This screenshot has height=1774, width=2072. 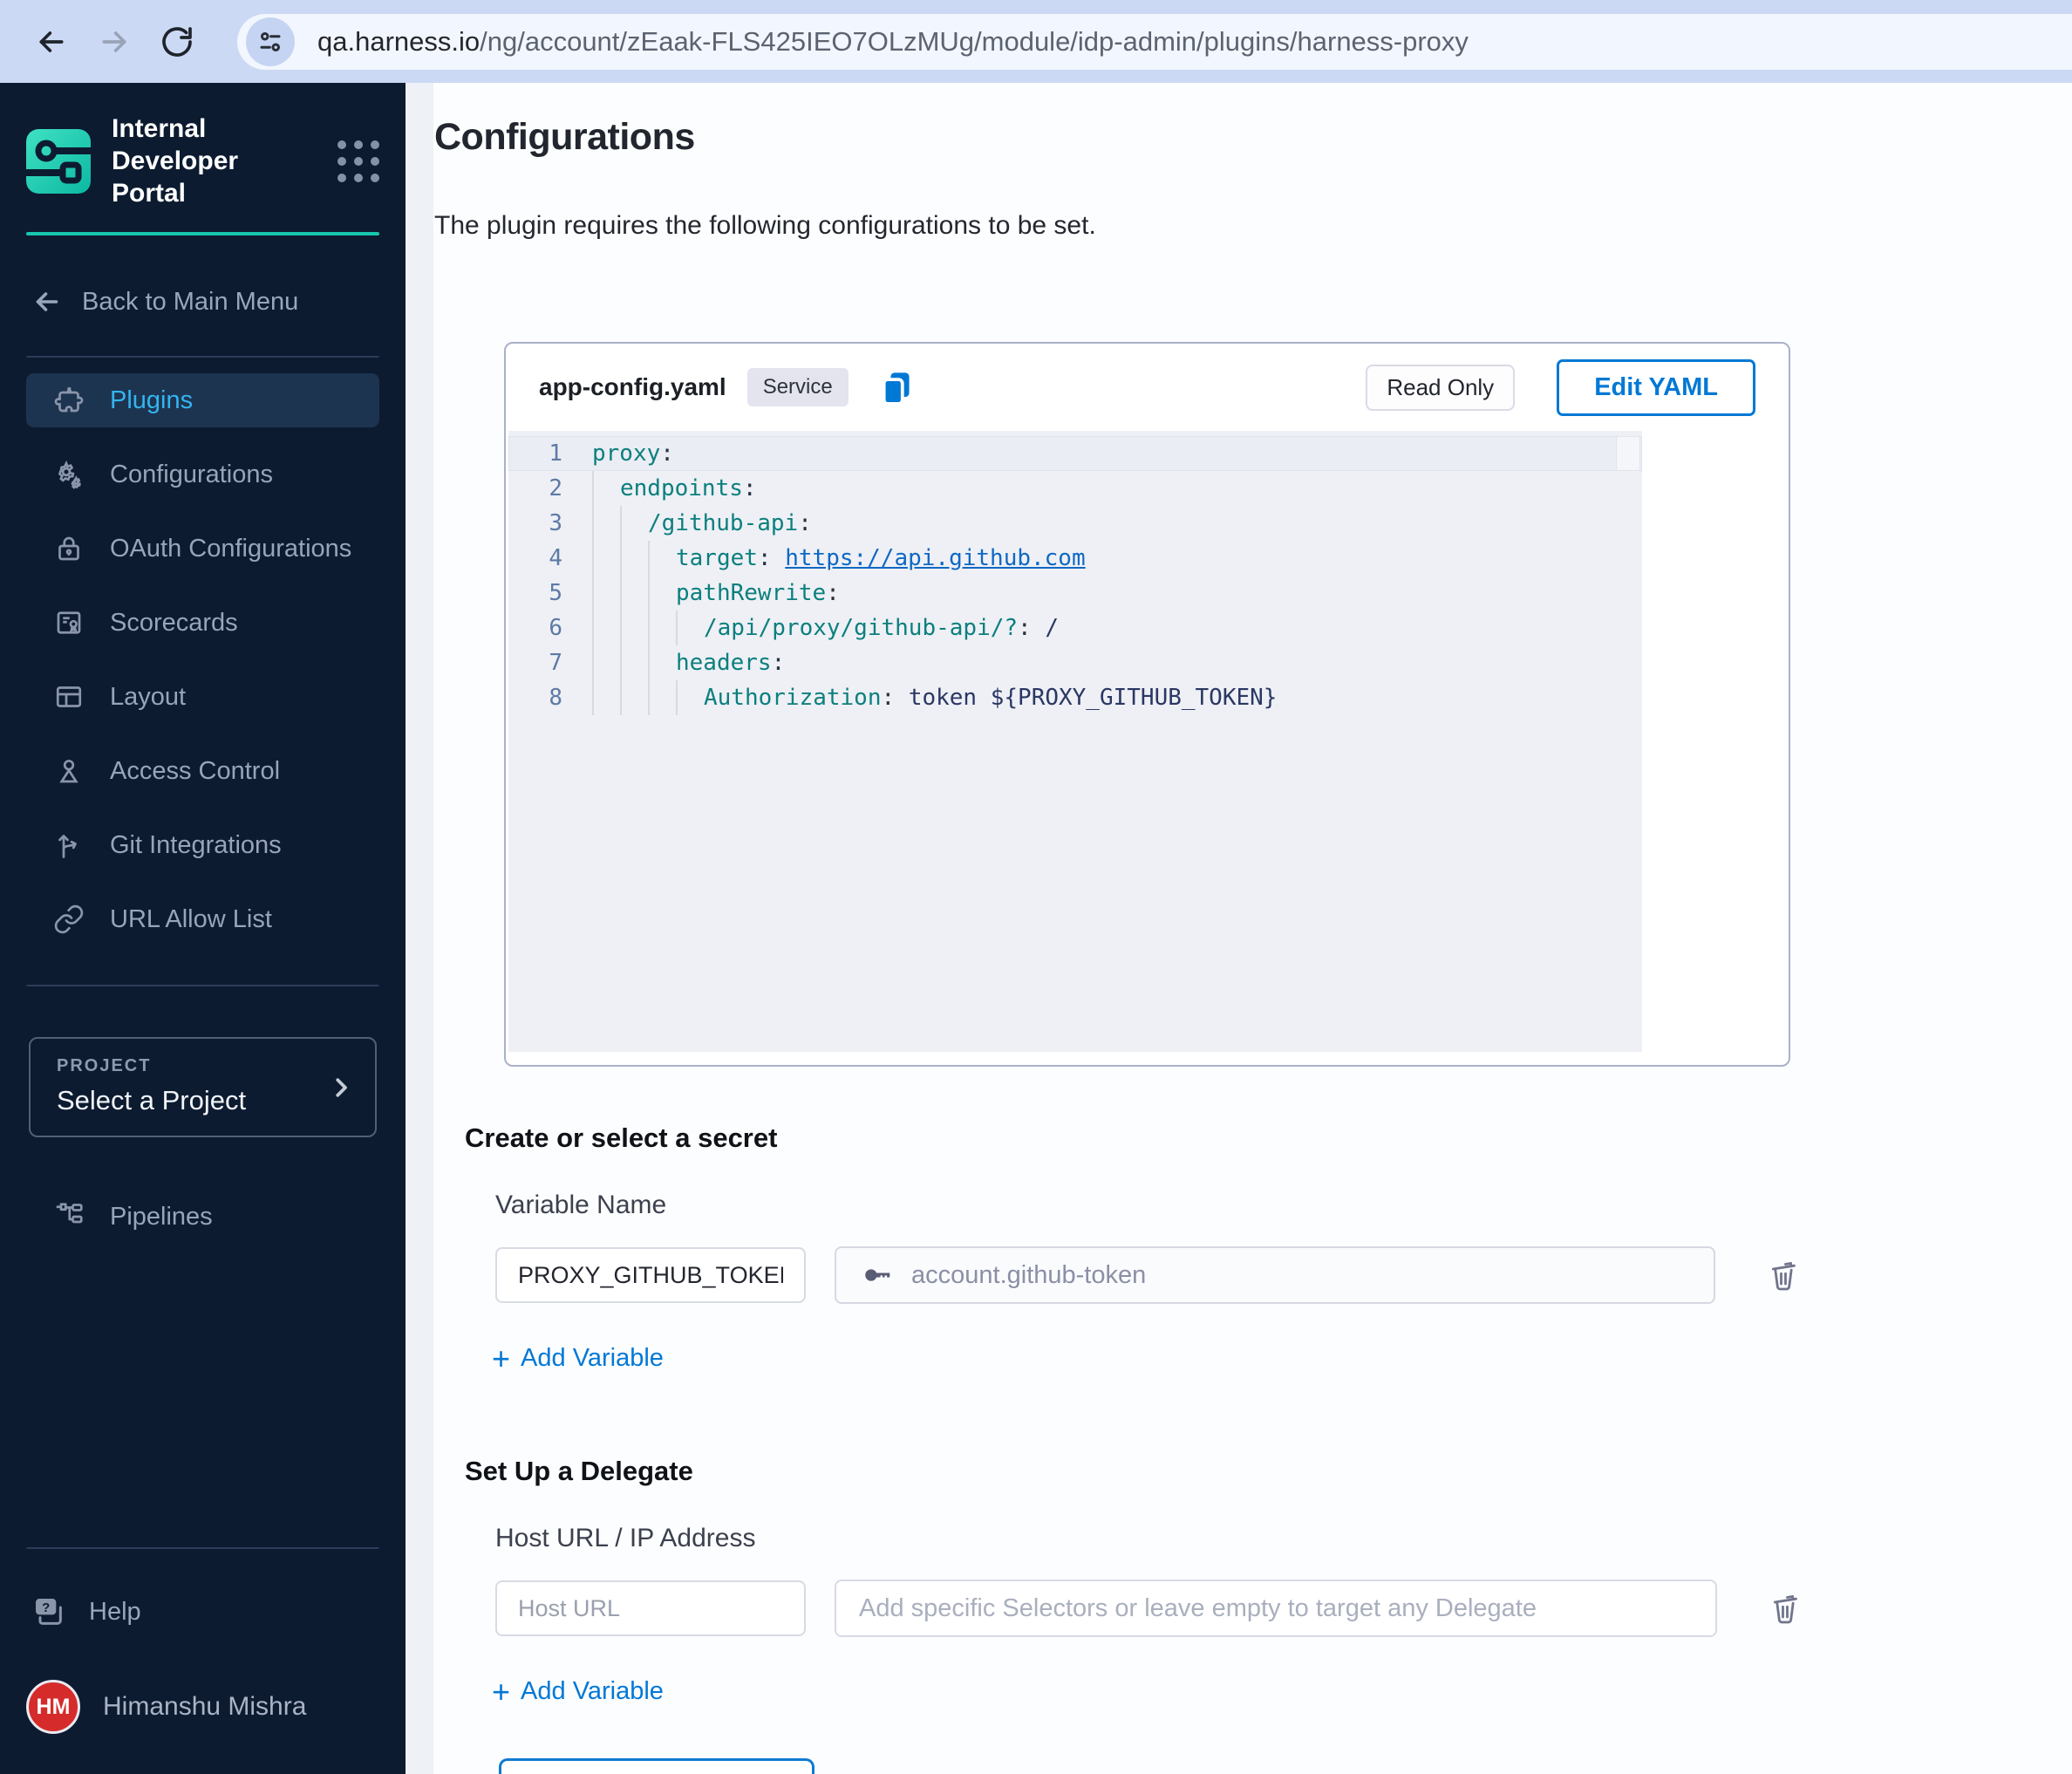 I want to click on link-icon, so click(x=68, y=919).